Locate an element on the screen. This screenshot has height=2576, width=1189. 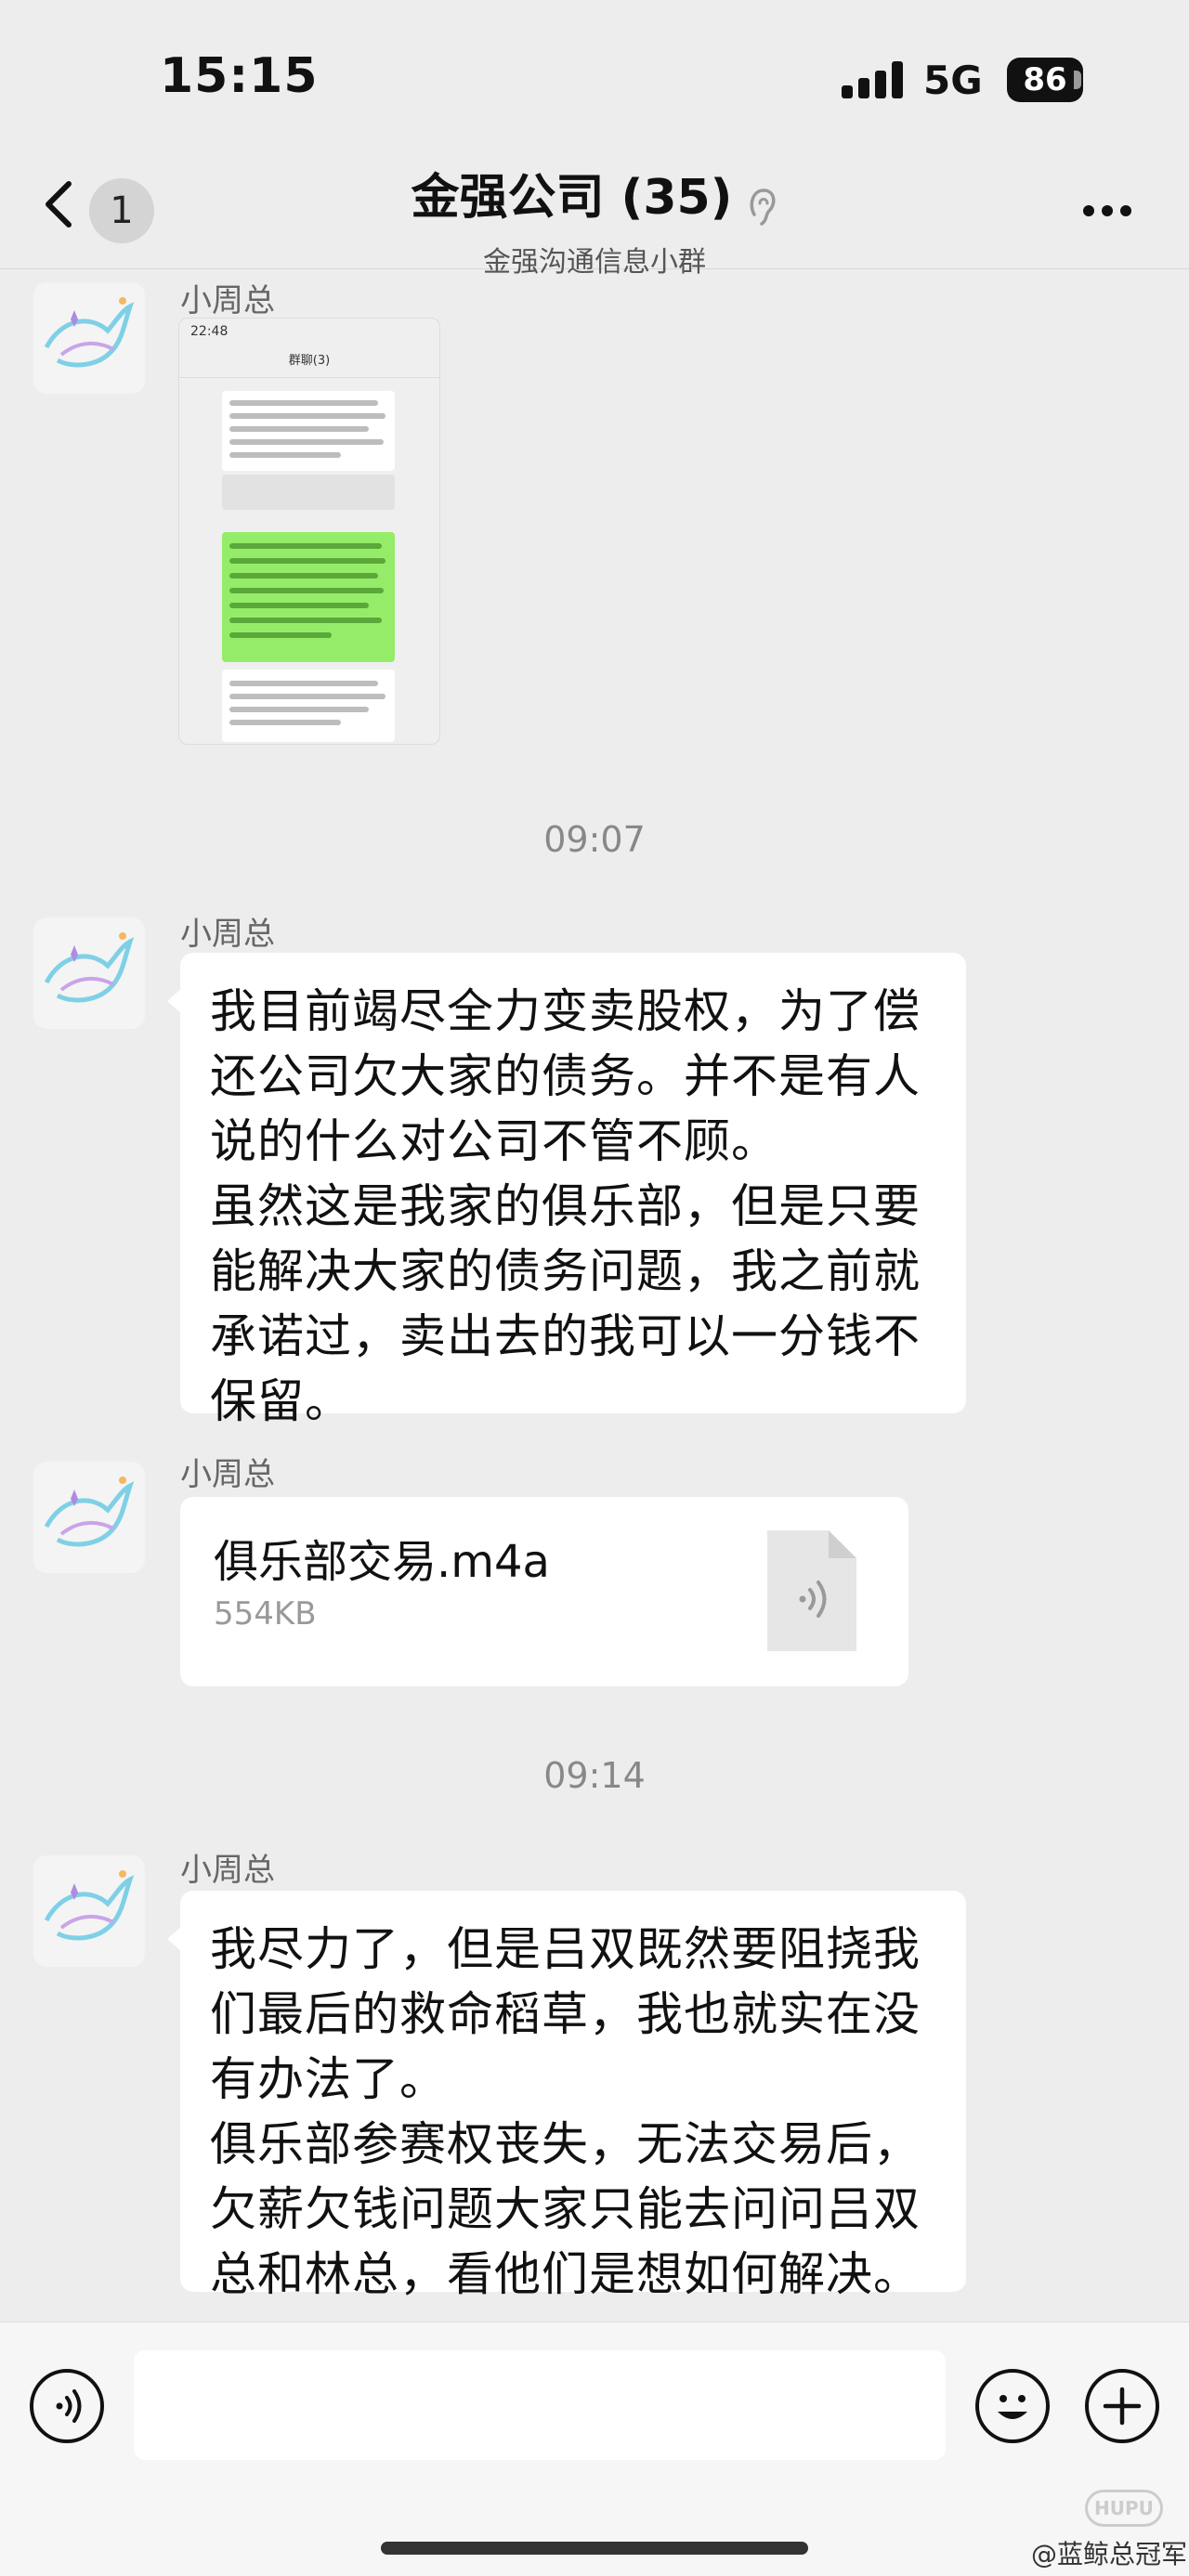
chat-title-block: 金强公司 (35) 金强沟通信息小群 is located at coordinates (594, 219).